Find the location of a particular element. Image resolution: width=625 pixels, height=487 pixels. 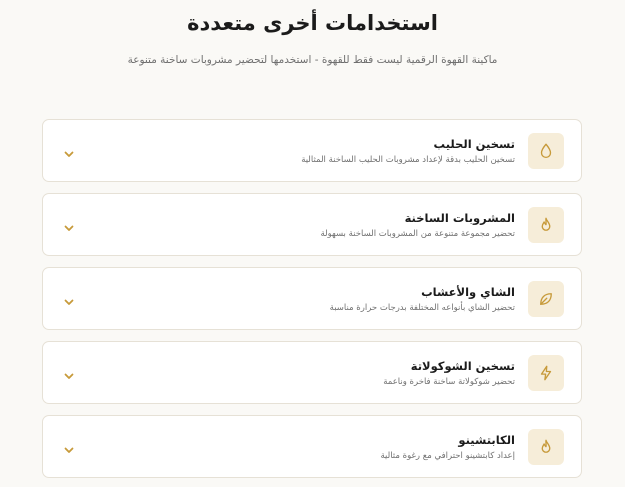

leaf-icon is located at coordinates (546, 299).